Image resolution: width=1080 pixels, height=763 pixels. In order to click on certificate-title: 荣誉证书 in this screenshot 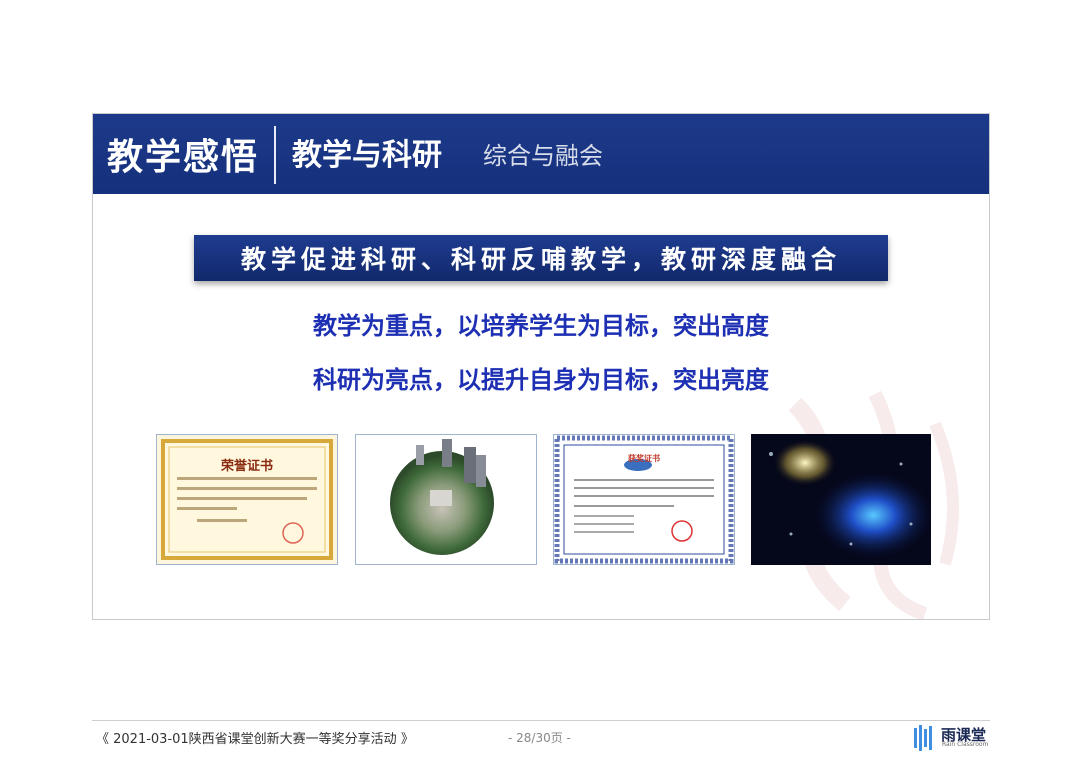, I will do `click(246, 466)`.